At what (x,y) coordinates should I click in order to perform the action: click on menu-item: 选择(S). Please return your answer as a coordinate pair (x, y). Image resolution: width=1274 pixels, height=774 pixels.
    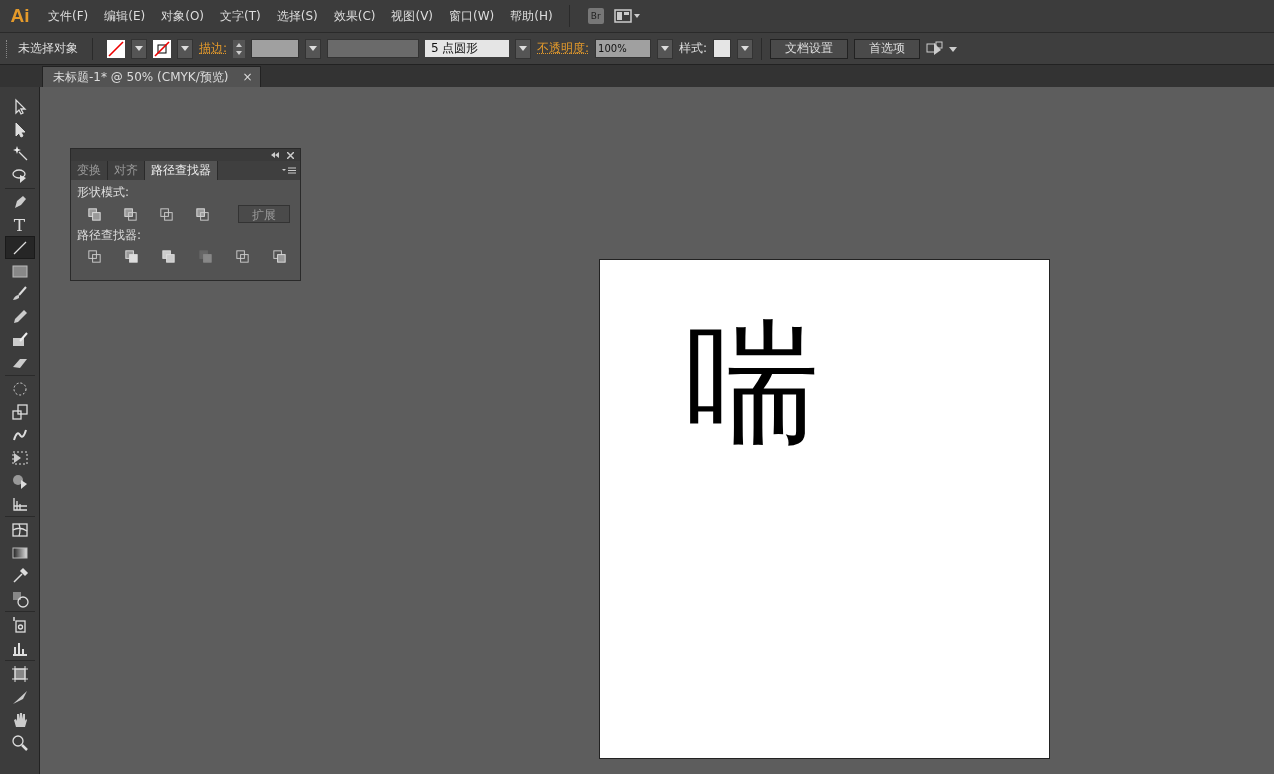
    Looking at the image, I should click on (297, 16).